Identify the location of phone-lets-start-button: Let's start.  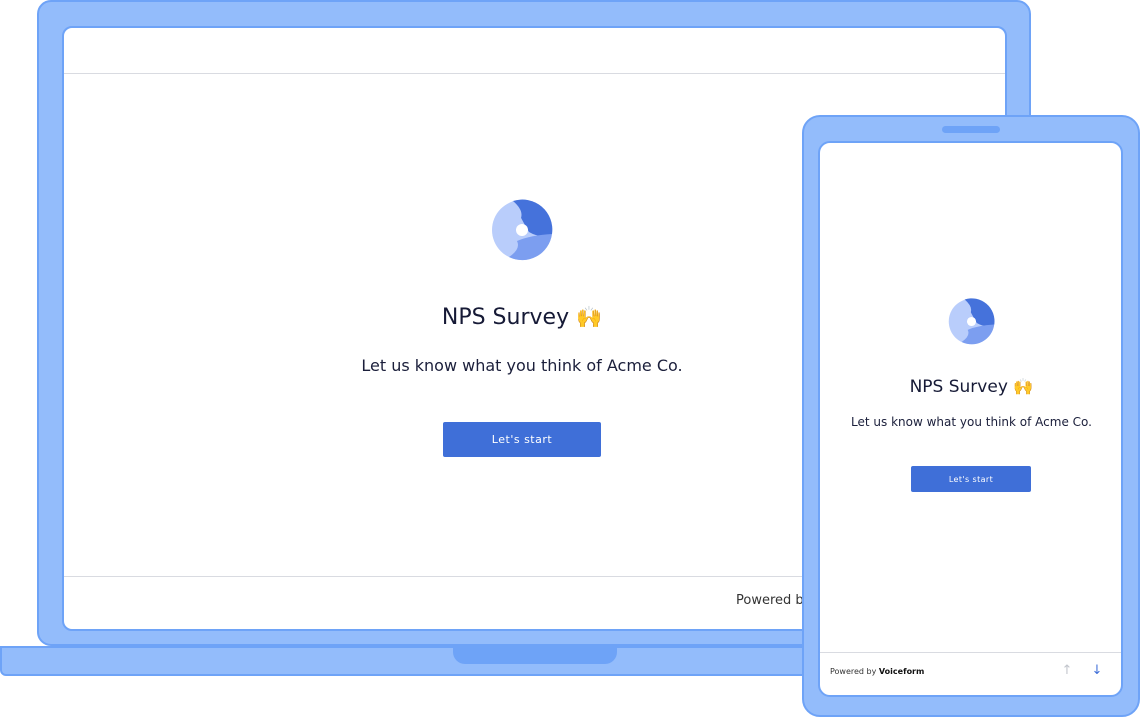
(971, 479).